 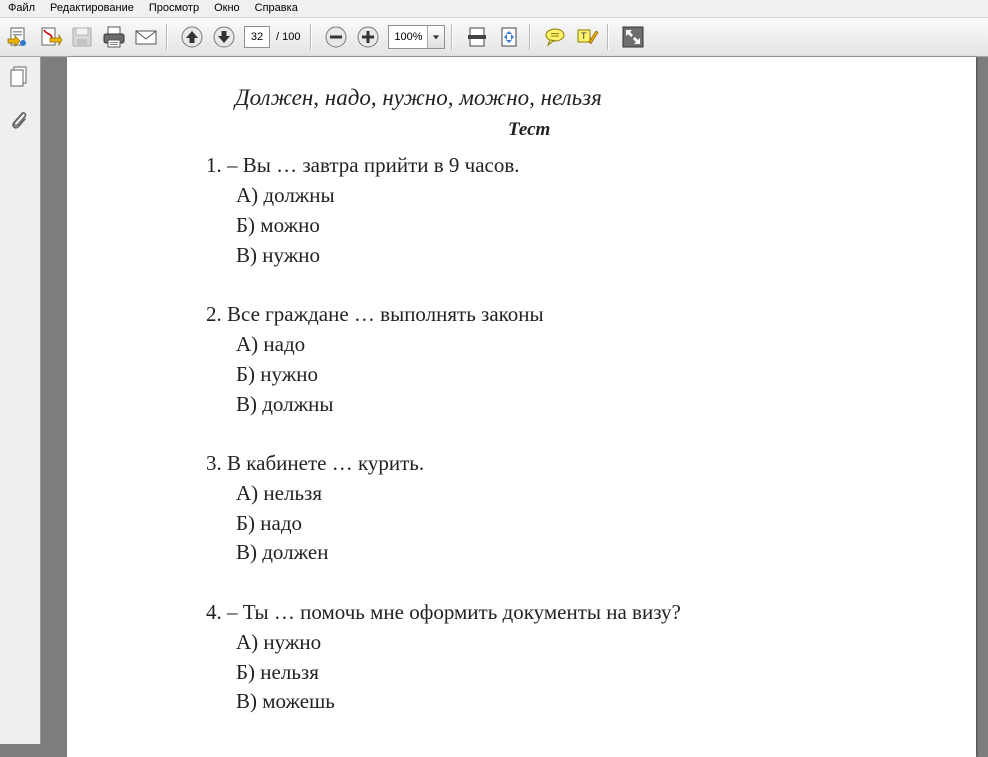 What do you see at coordinates (315, 463) in the screenshot?
I see `question-text: 3. В кабинете … курить.` at bounding box center [315, 463].